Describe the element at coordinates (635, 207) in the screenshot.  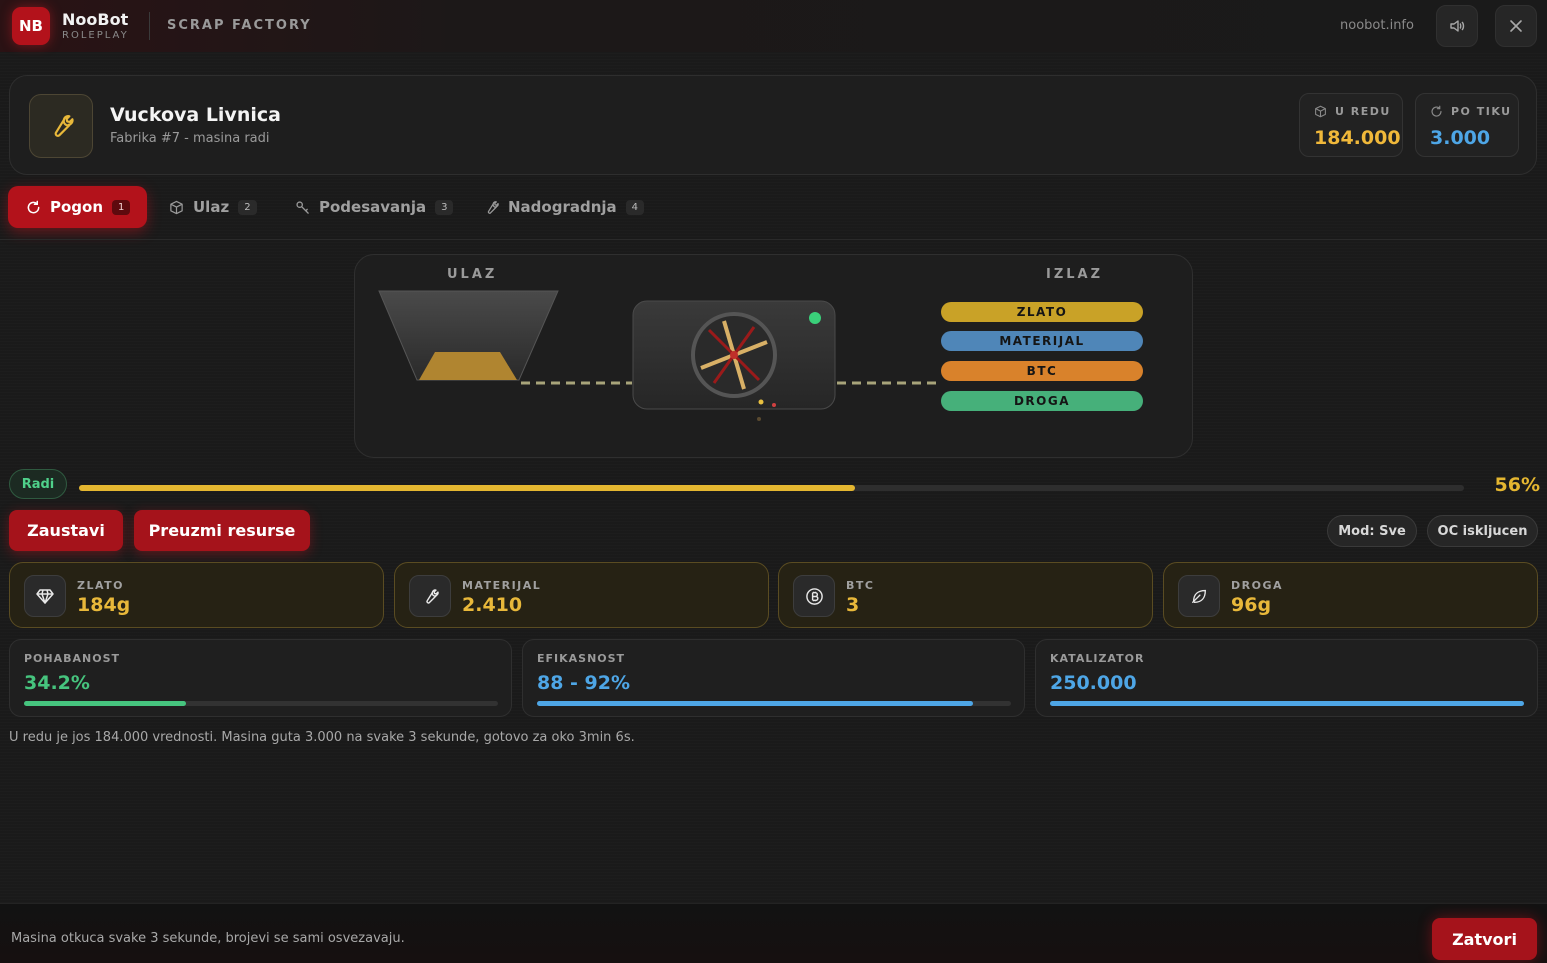
I see `tab-nadogradnja-number: 4` at that location.